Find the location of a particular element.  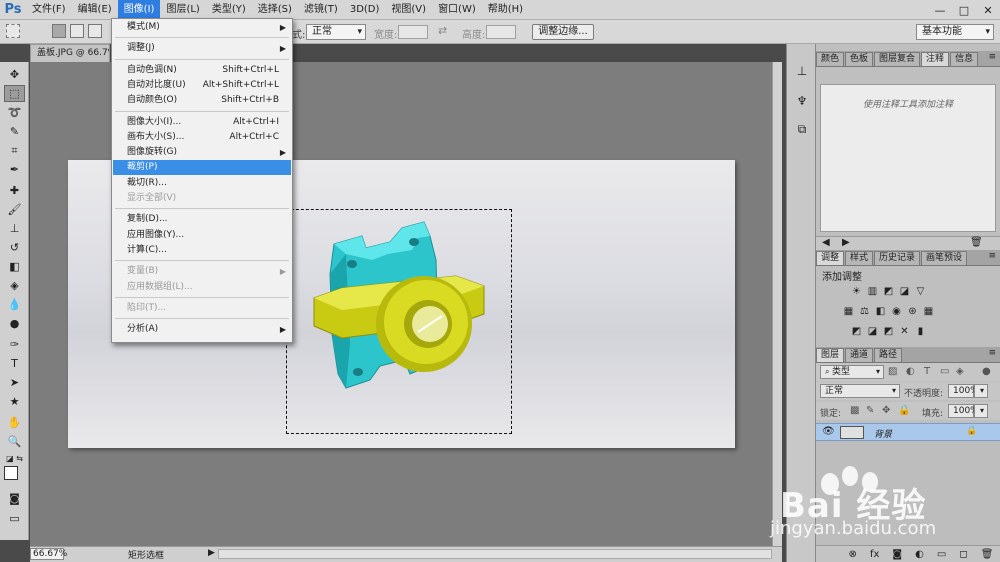

tab-color: 颜色 is located at coordinates (830, 59).